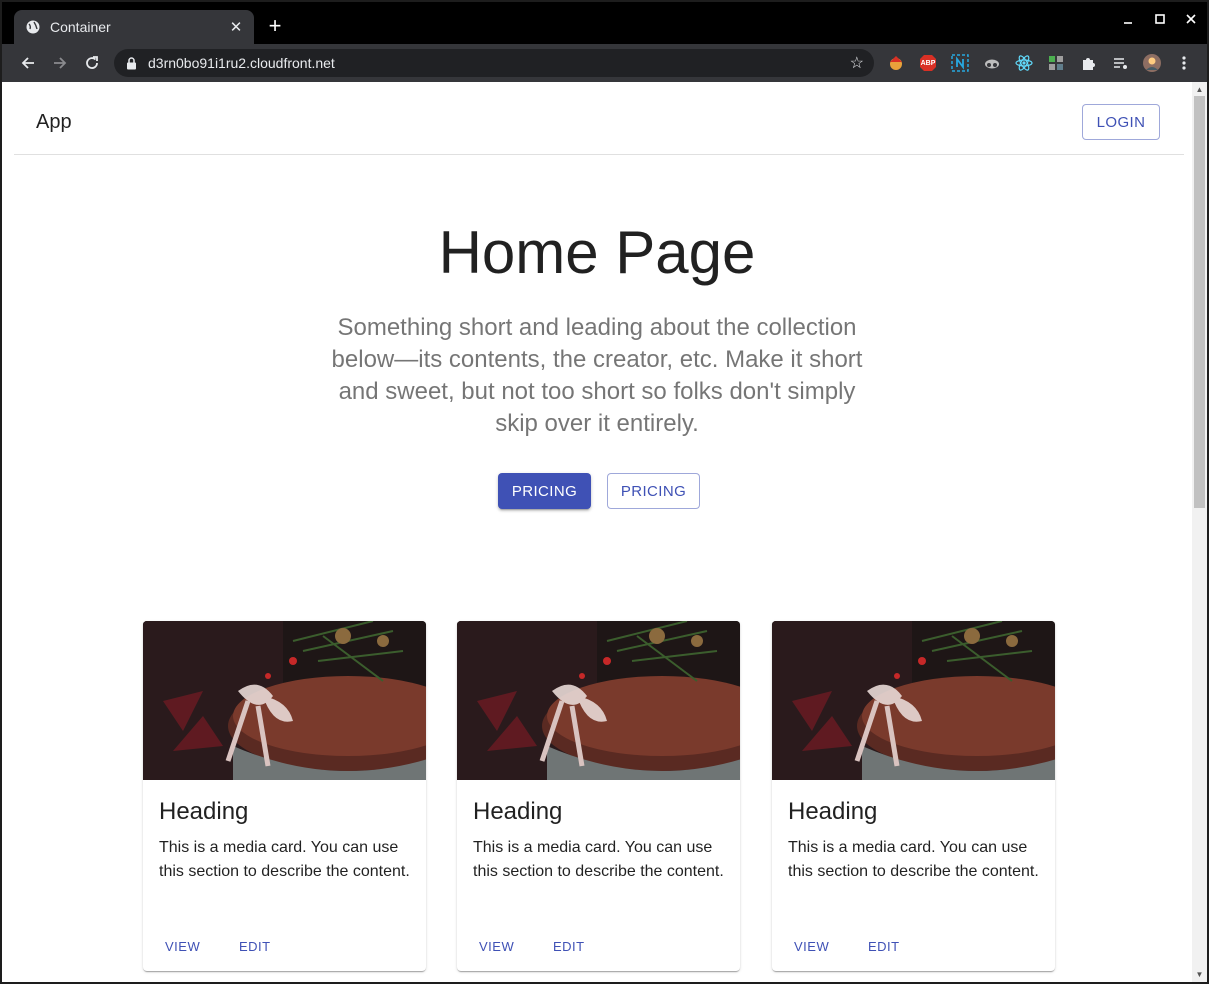 Image resolution: width=1209 pixels, height=984 pixels. Describe the element at coordinates (544, 491) in the screenshot. I see `pricing-button-primary: PRICING` at that location.